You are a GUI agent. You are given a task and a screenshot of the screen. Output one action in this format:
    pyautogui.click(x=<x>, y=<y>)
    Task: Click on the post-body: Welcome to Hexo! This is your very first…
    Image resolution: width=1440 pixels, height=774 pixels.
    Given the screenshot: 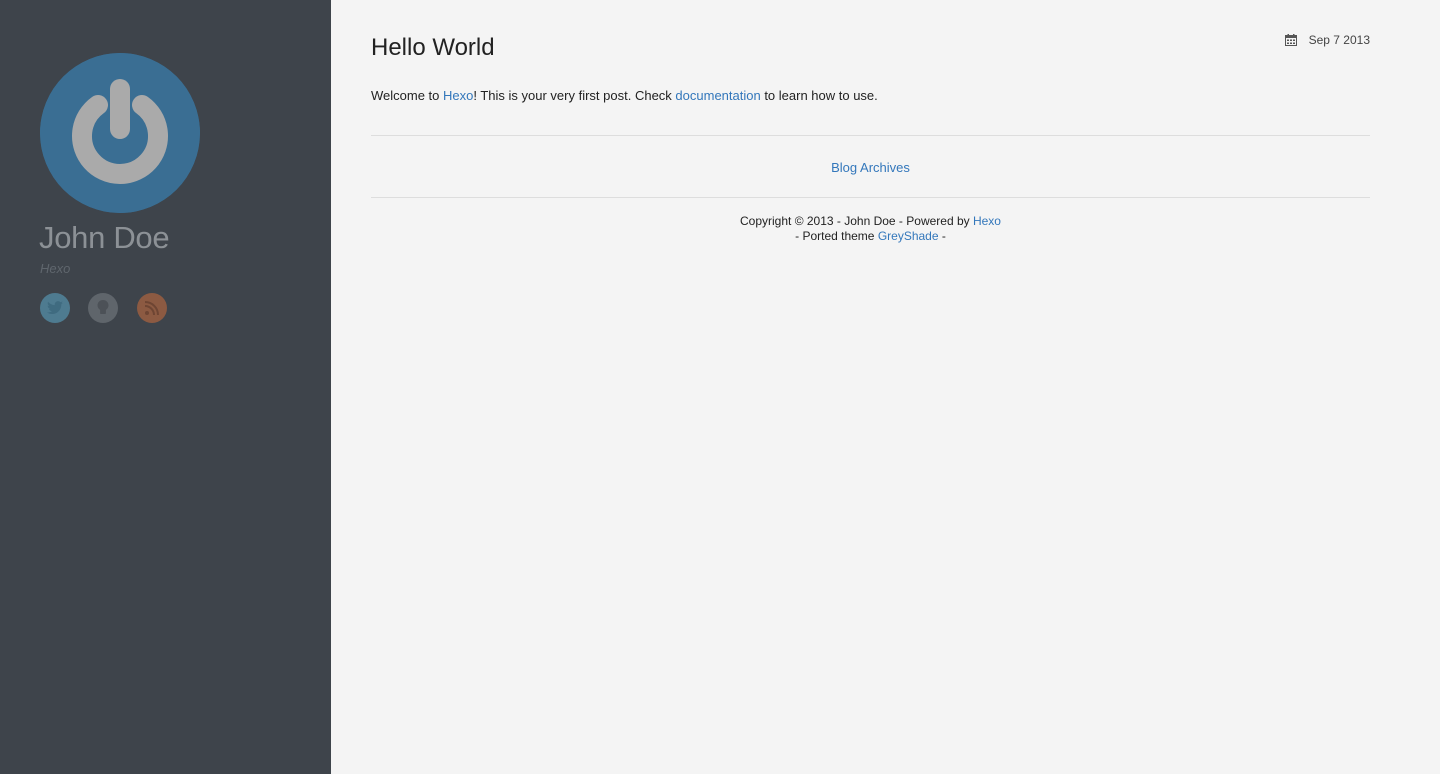 What is the action you would take?
    pyautogui.click(x=624, y=95)
    